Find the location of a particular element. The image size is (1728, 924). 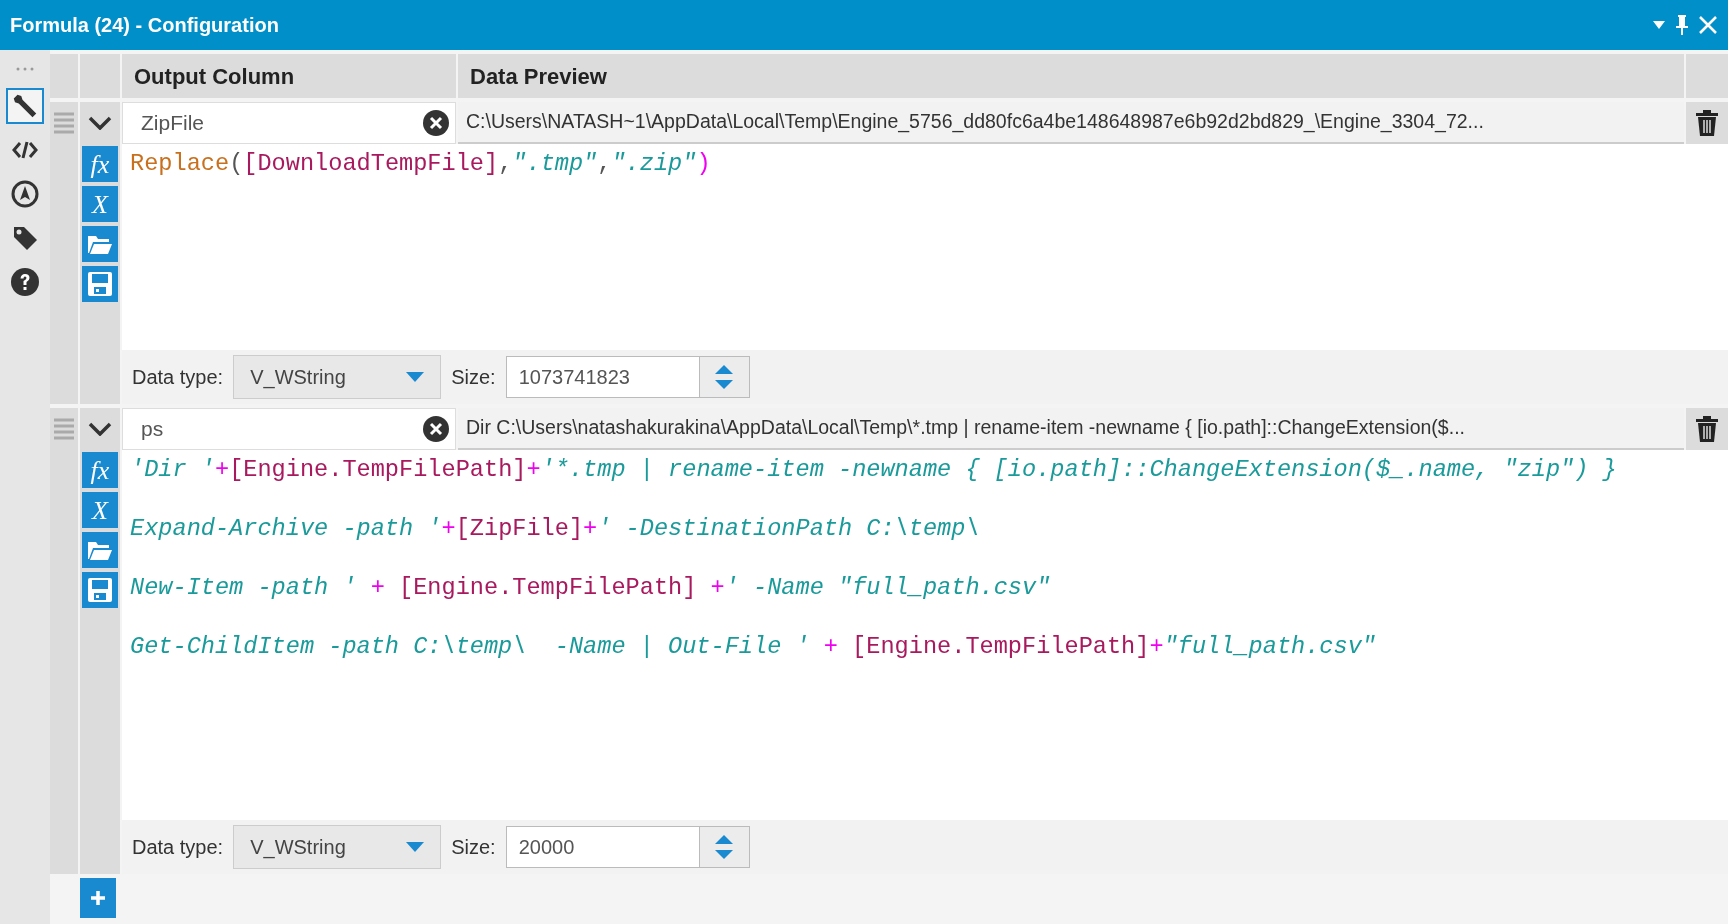

plus-icon is located at coordinates (98, 898).